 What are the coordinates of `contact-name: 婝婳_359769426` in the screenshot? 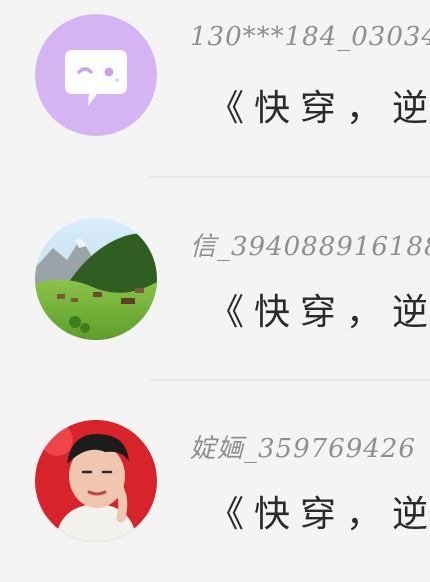 It's located at (303, 449).